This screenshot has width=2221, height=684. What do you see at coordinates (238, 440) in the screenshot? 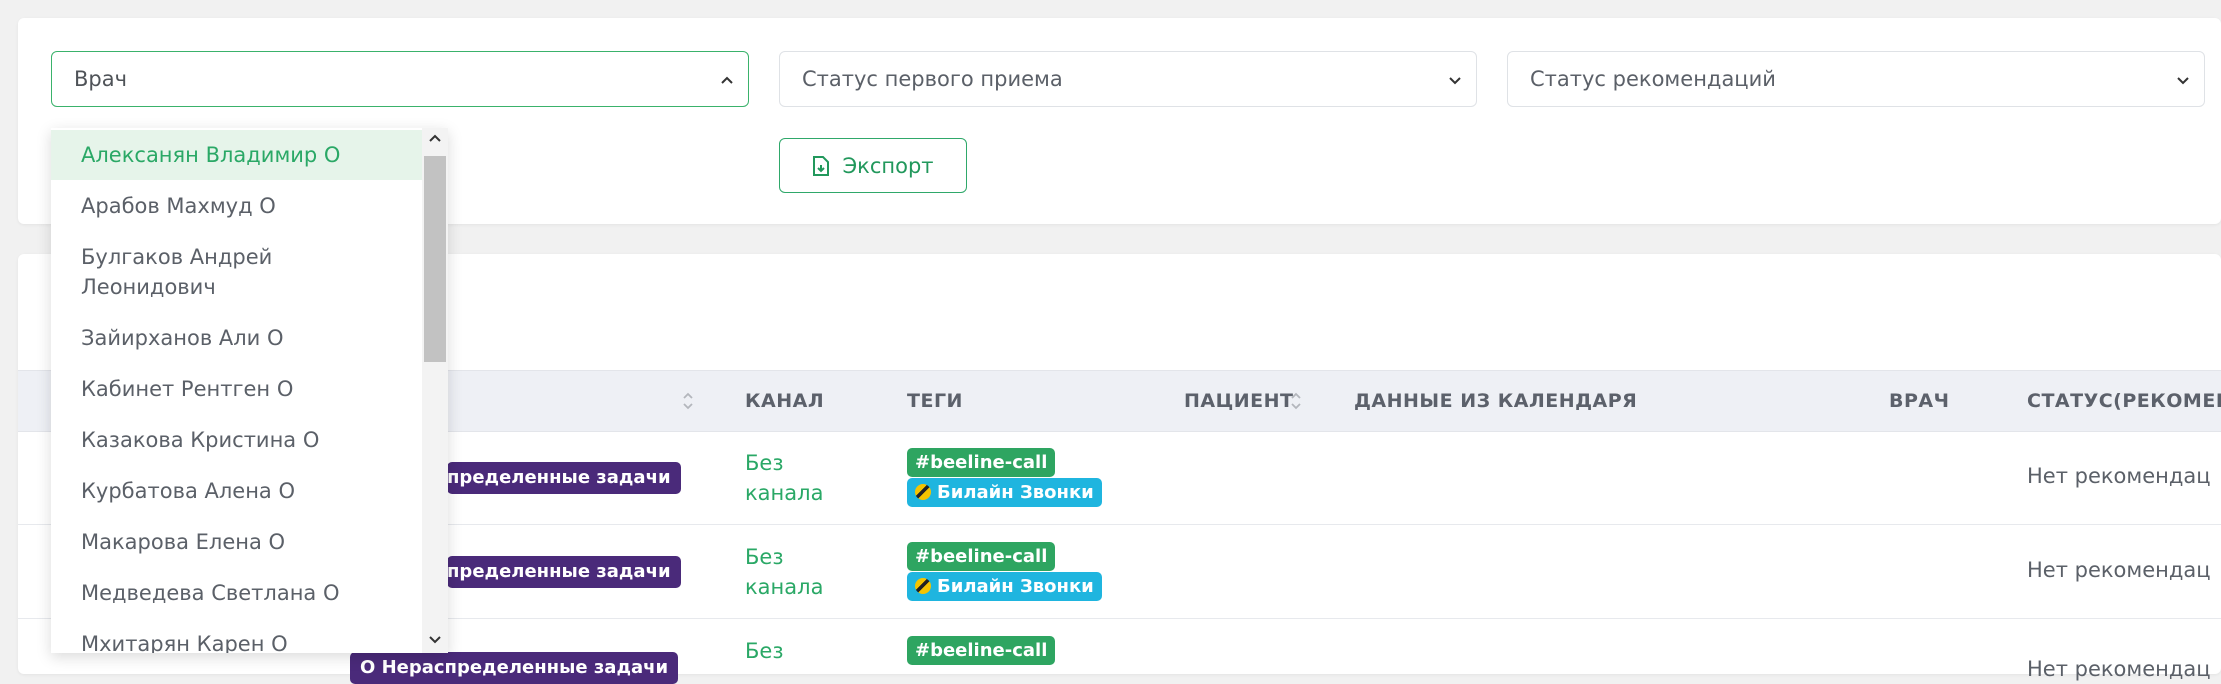
I see `doctor-option: Казакова Кристина О` at bounding box center [238, 440].